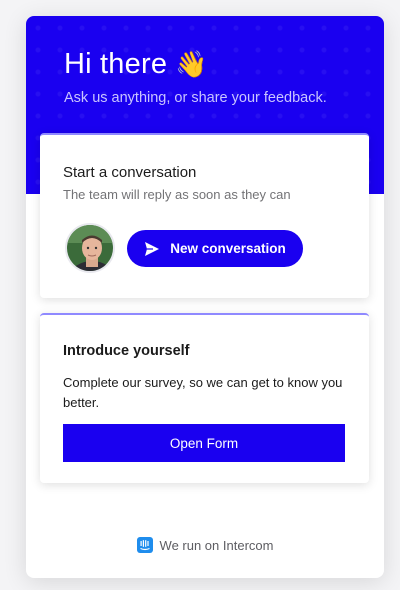 The height and width of the screenshot is (590, 400). Describe the element at coordinates (144, 545) in the screenshot. I see `intercom-icon` at that location.